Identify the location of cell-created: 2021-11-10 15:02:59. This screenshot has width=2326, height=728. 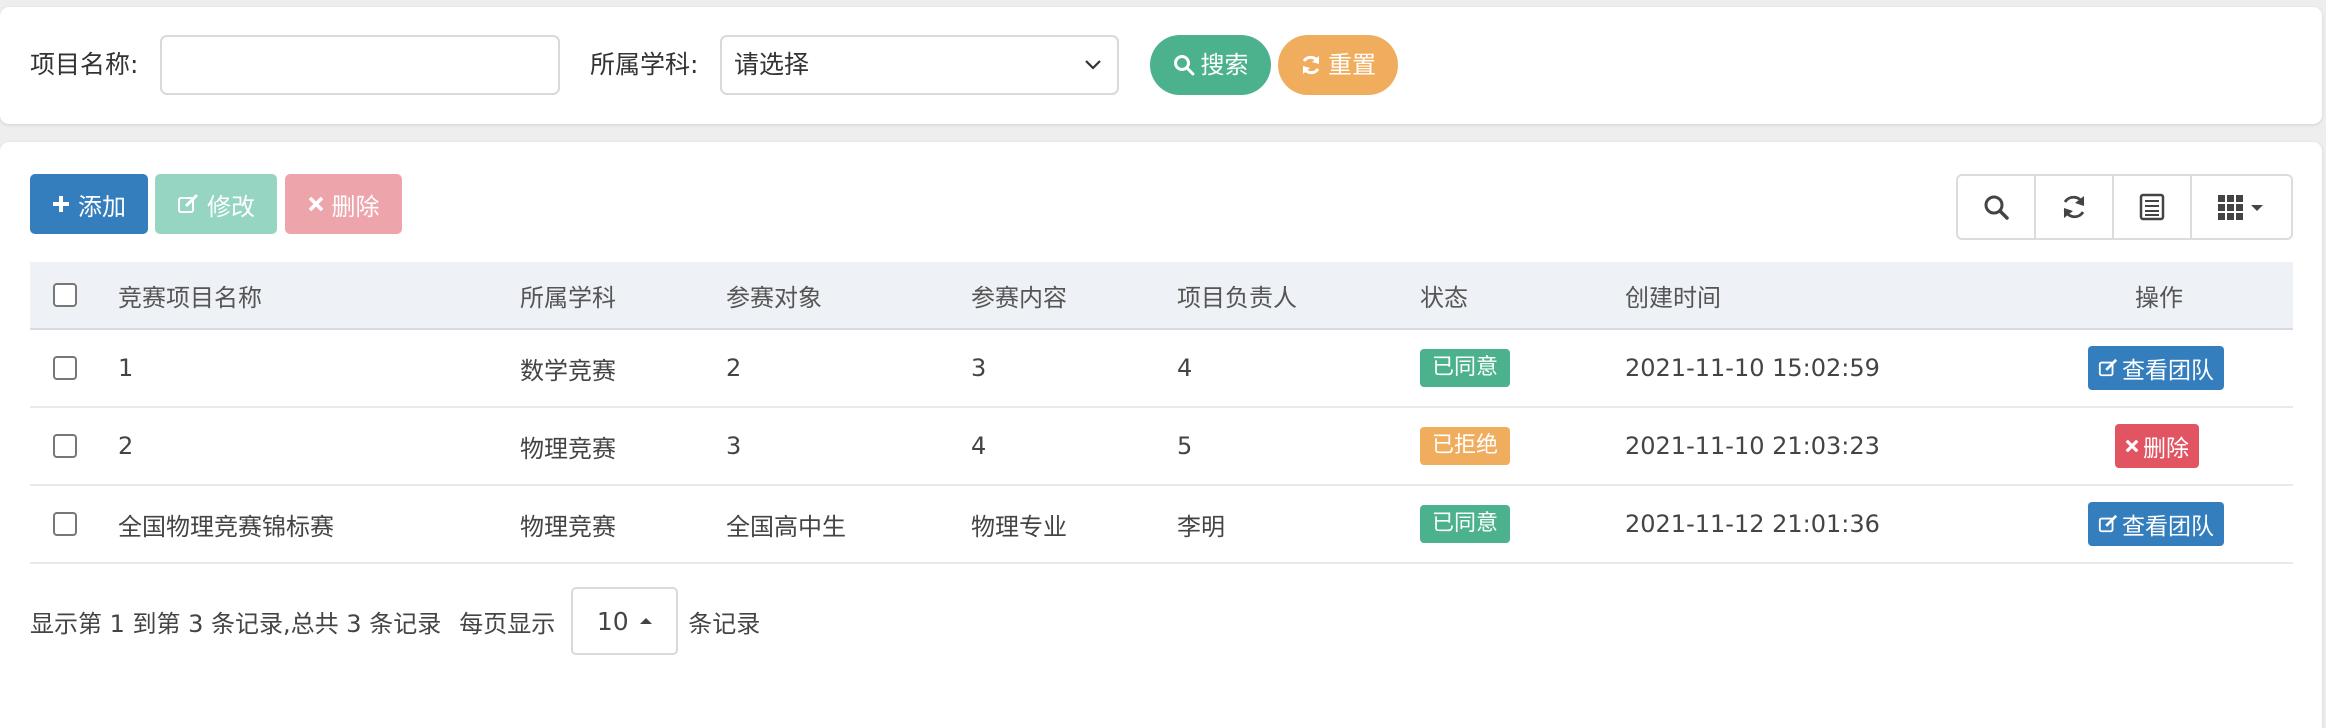
(1752, 368).